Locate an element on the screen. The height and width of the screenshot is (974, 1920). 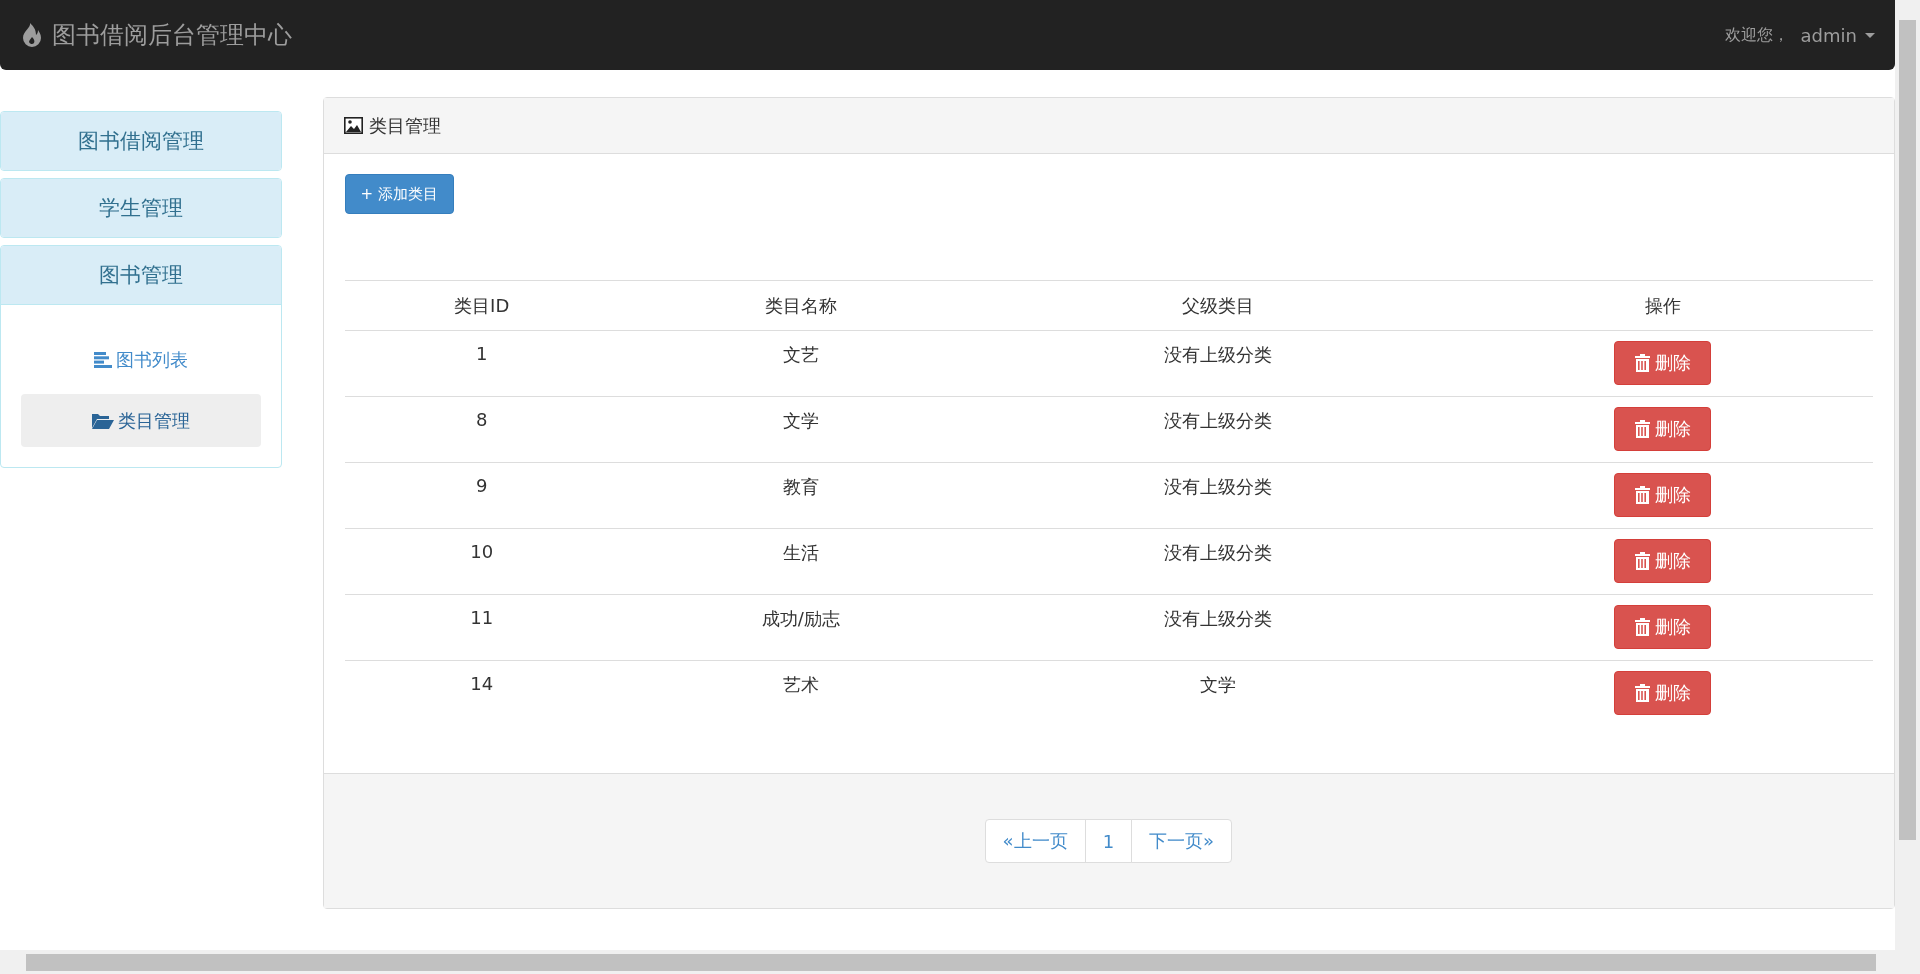
panel-title: 类目管理 is located at coordinates (404, 125).